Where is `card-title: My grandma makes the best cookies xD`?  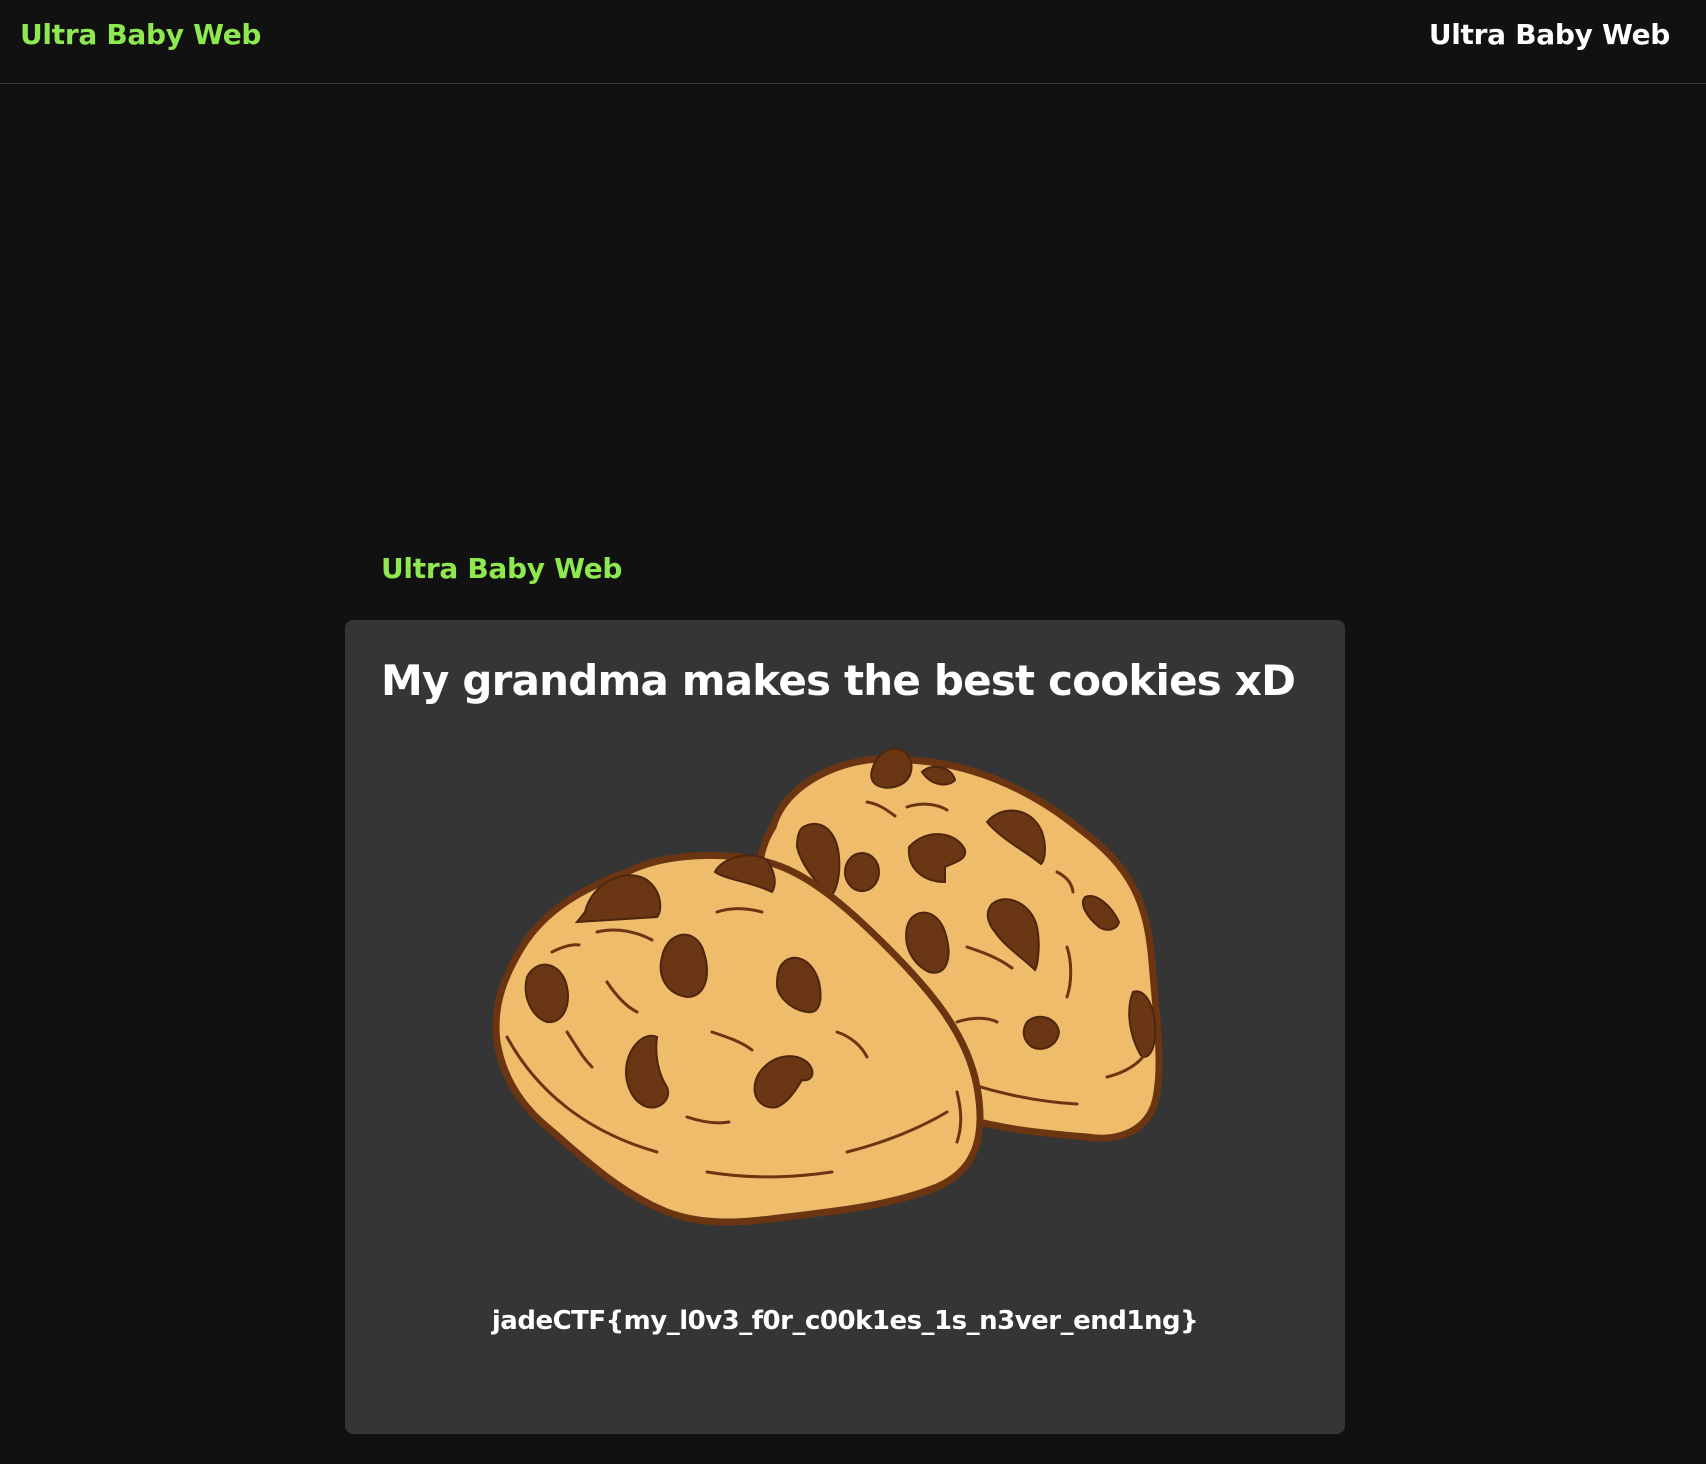
card-title: My grandma makes the best cookies xD is located at coordinates (838, 680).